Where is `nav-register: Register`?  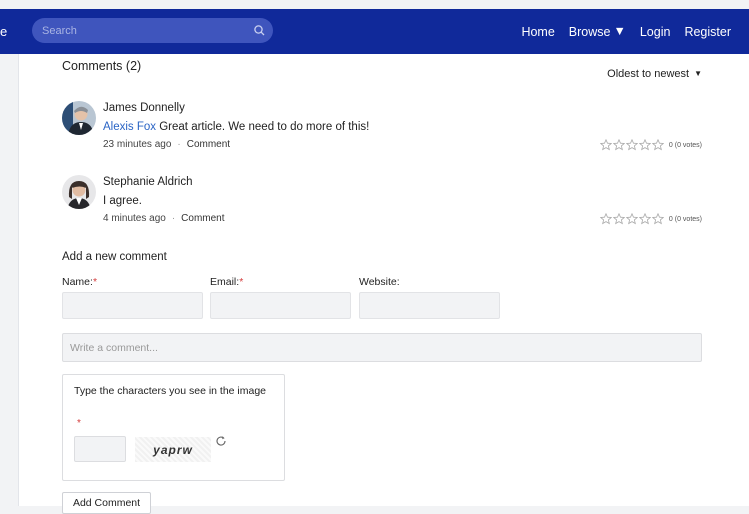 nav-register: Register is located at coordinates (707, 32).